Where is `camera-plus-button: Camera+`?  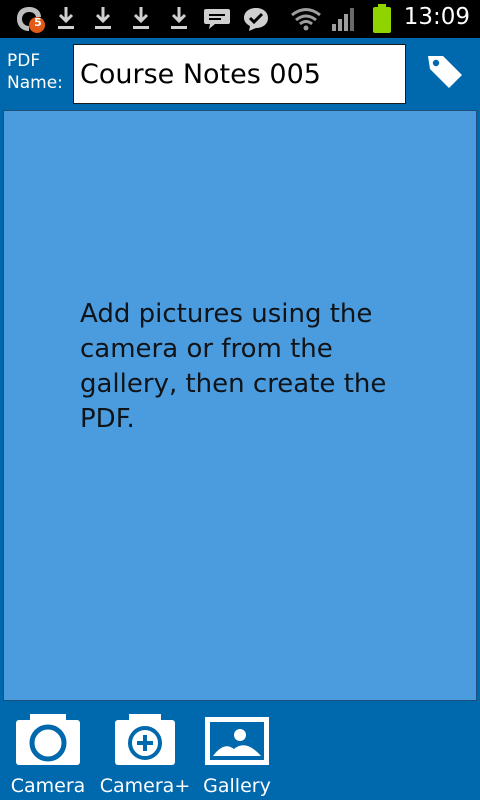
camera-plus-button: Camera+ is located at coordinates (145, 754).